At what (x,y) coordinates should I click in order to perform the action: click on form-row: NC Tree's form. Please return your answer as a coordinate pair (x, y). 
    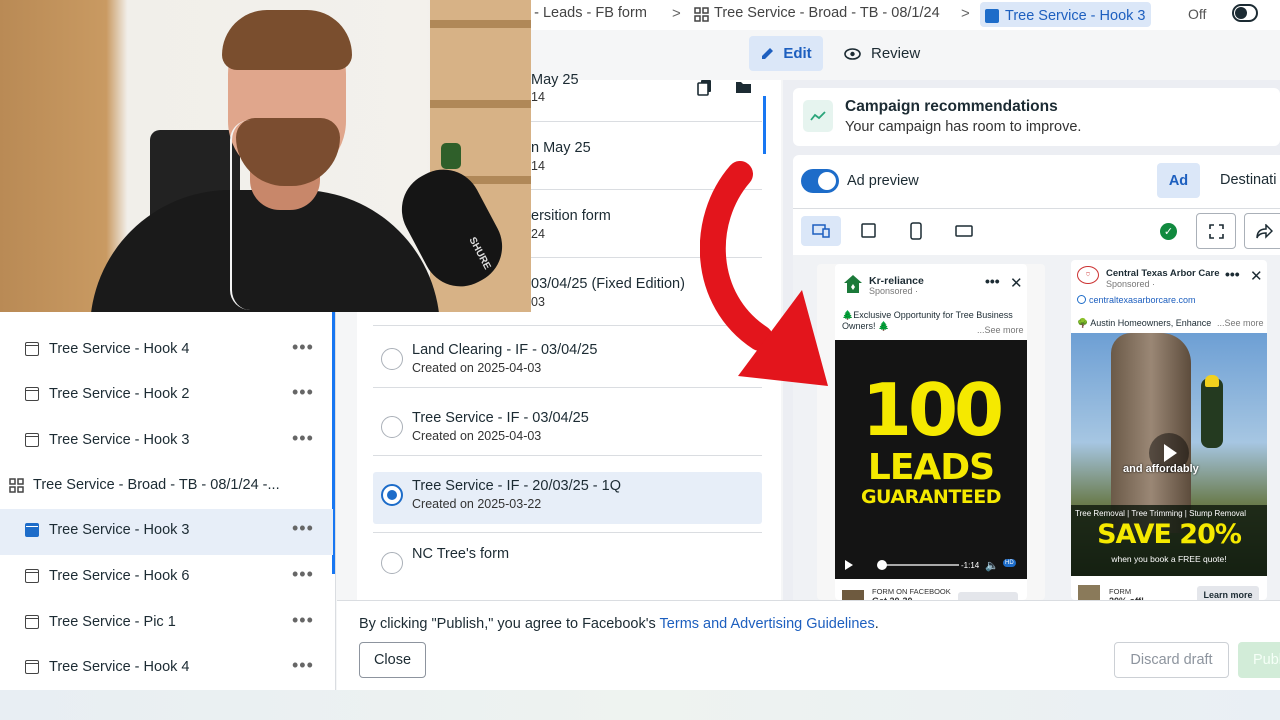
    Looking at the image, I should click on (567, 566).